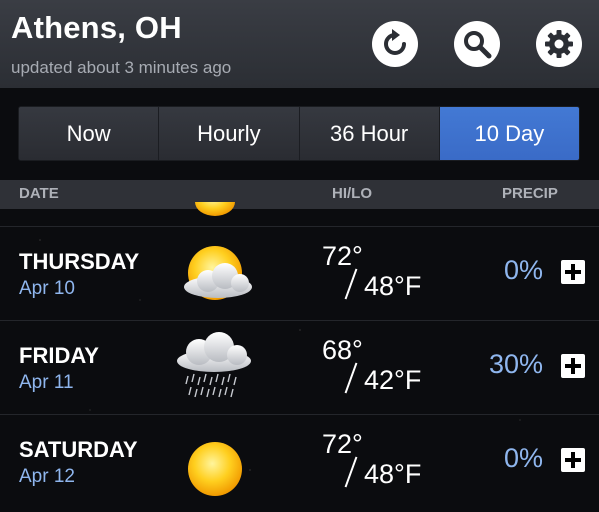 The height and width of the screenshot is (512, 599). I want to click on tab-10-day: 10 Day, so click(509, 133).